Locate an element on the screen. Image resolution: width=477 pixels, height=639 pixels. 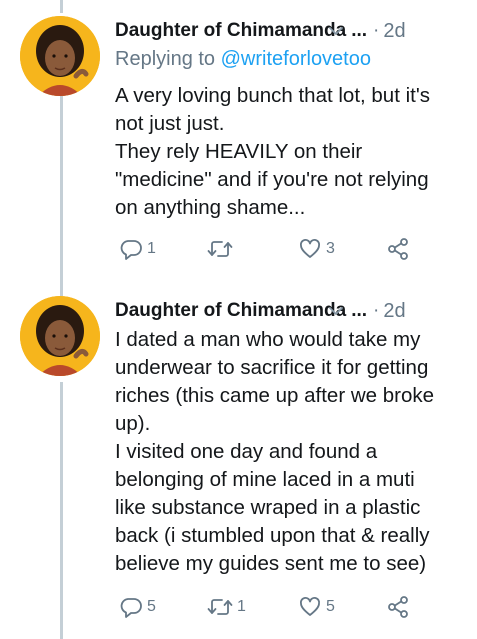
like-button: 5 is located at coordinates (316, 607).